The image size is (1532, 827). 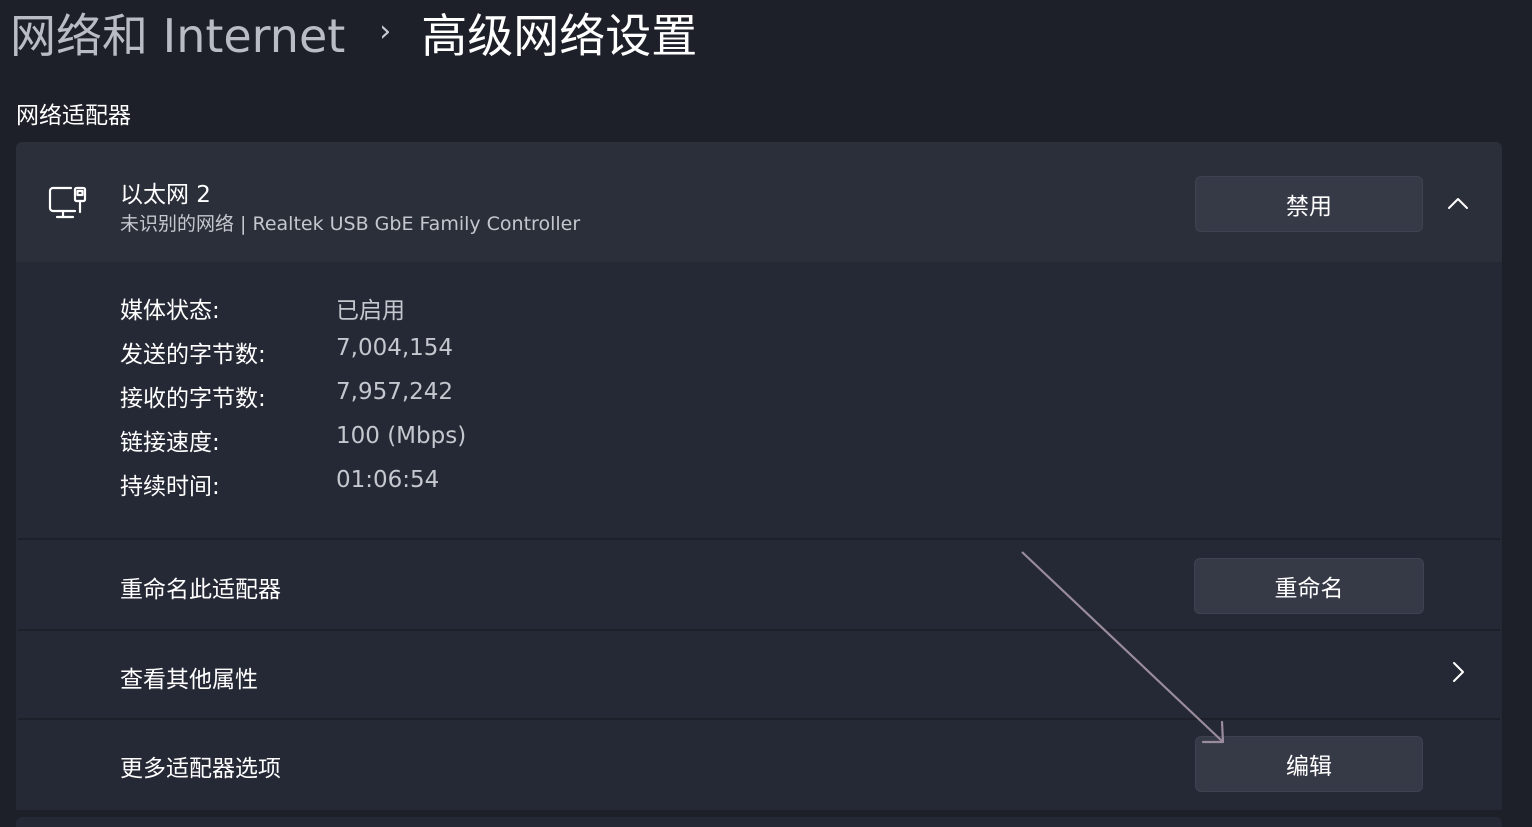 What do you see at coordinates (401, 436) in the screenshot?
I see `detail-value: 100 (Mbps)` at bounding box center [401, 436].